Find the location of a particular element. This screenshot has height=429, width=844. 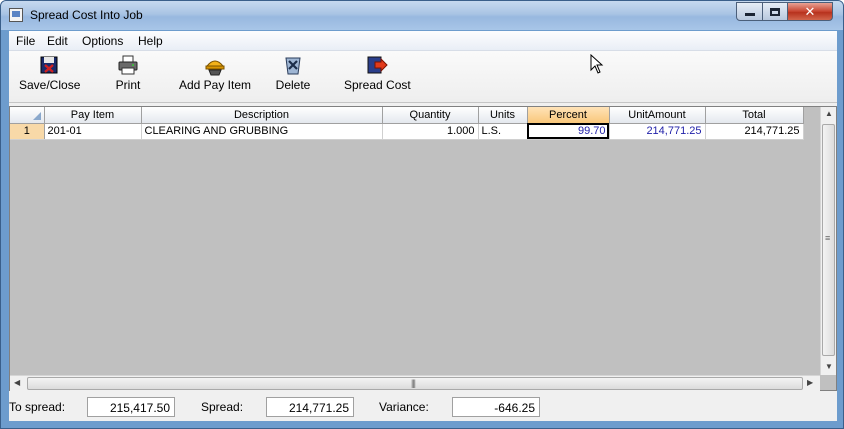

printer-icon is located at coordinates (128, 65).